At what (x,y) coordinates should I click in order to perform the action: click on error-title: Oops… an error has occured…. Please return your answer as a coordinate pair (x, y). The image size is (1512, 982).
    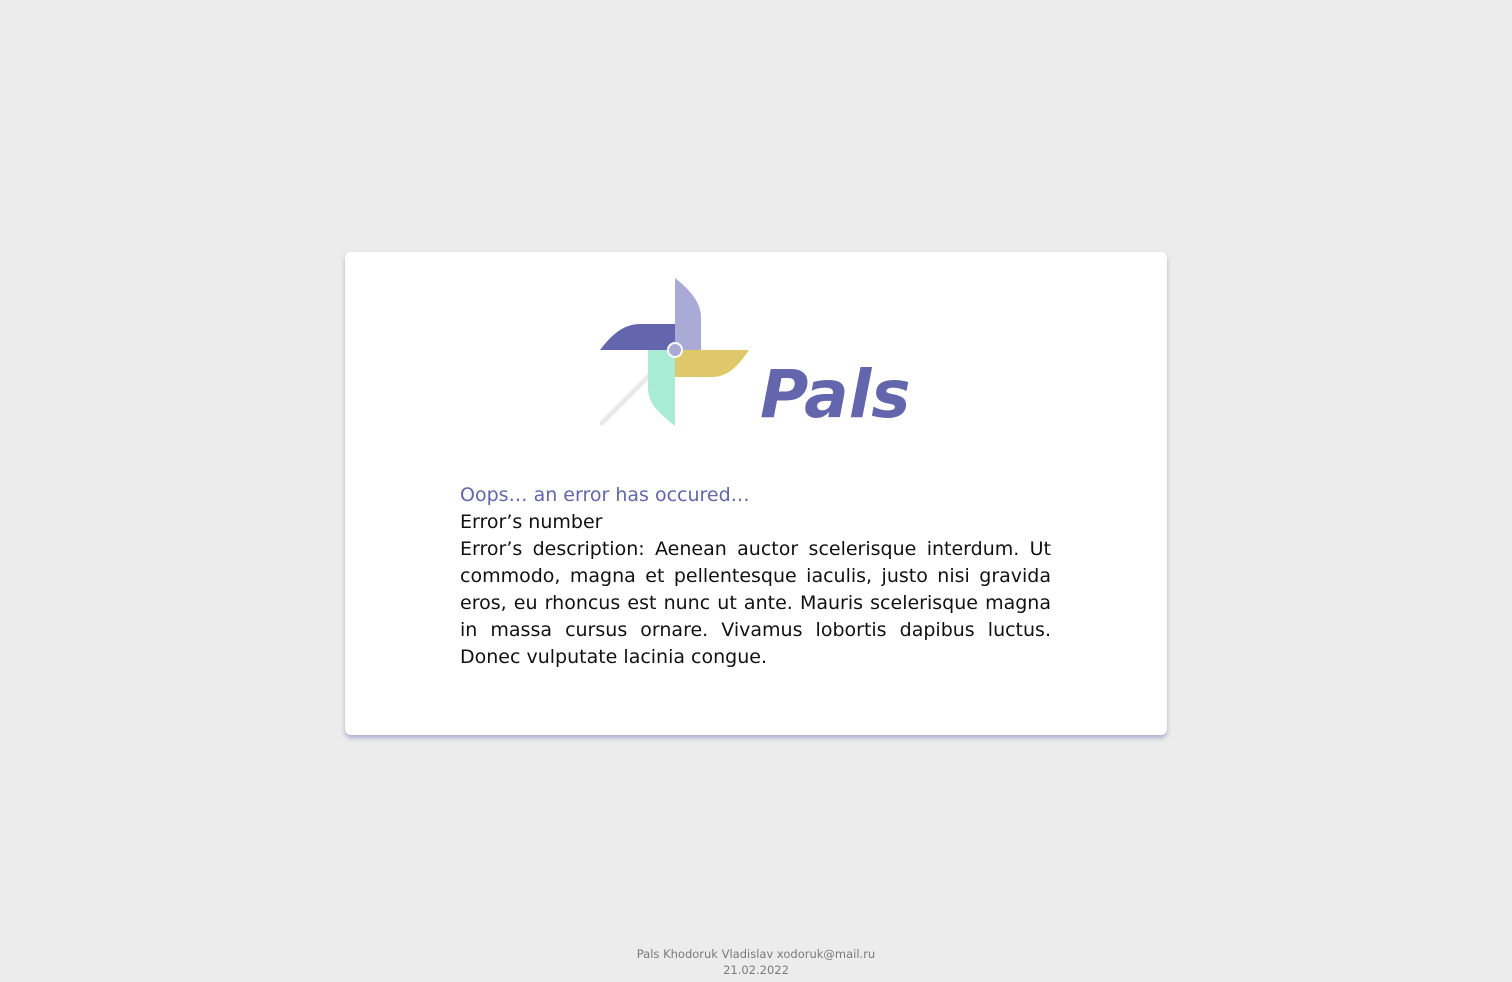
    Looking at the image, I should click on (605, 495).